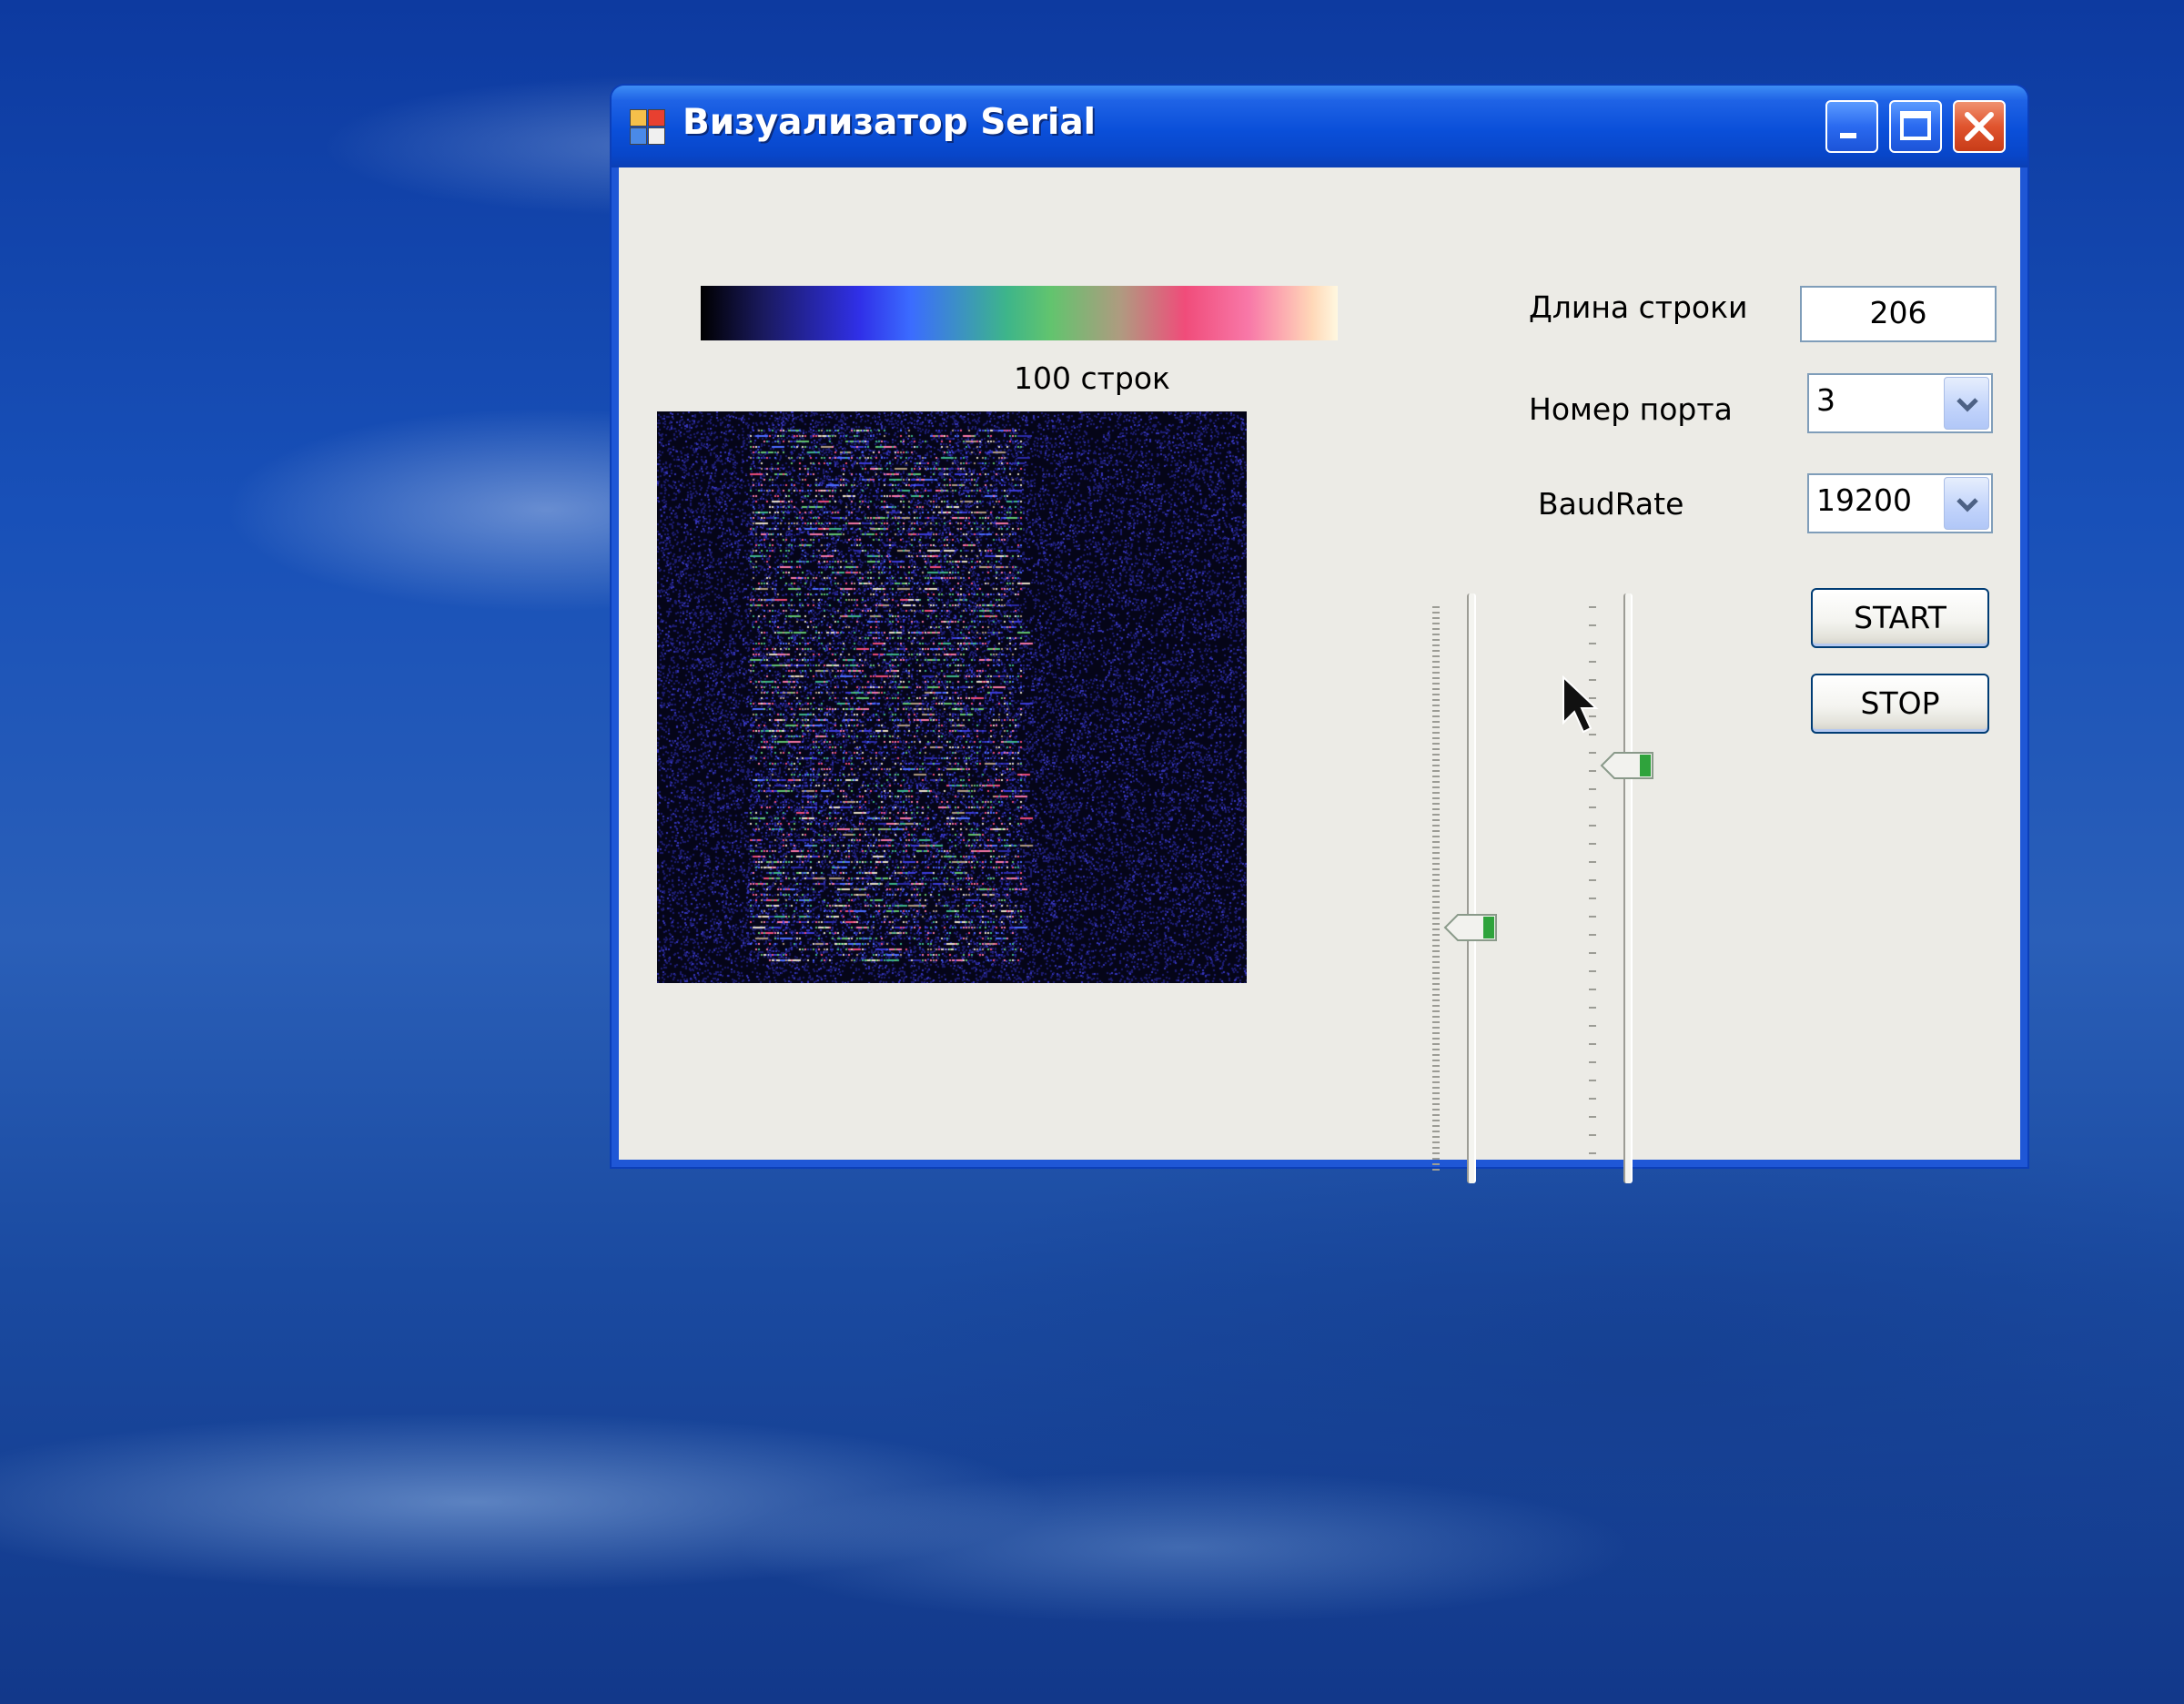 The image size is (2184, 1704). I want to click on baud-select: 19200, so click(1900, 503).